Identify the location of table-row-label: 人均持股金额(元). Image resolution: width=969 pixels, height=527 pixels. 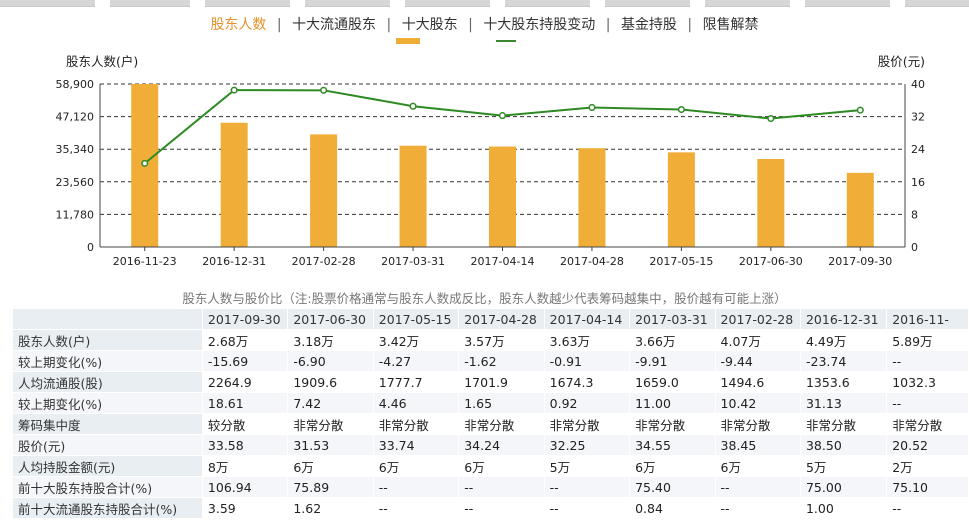
(107, 466).